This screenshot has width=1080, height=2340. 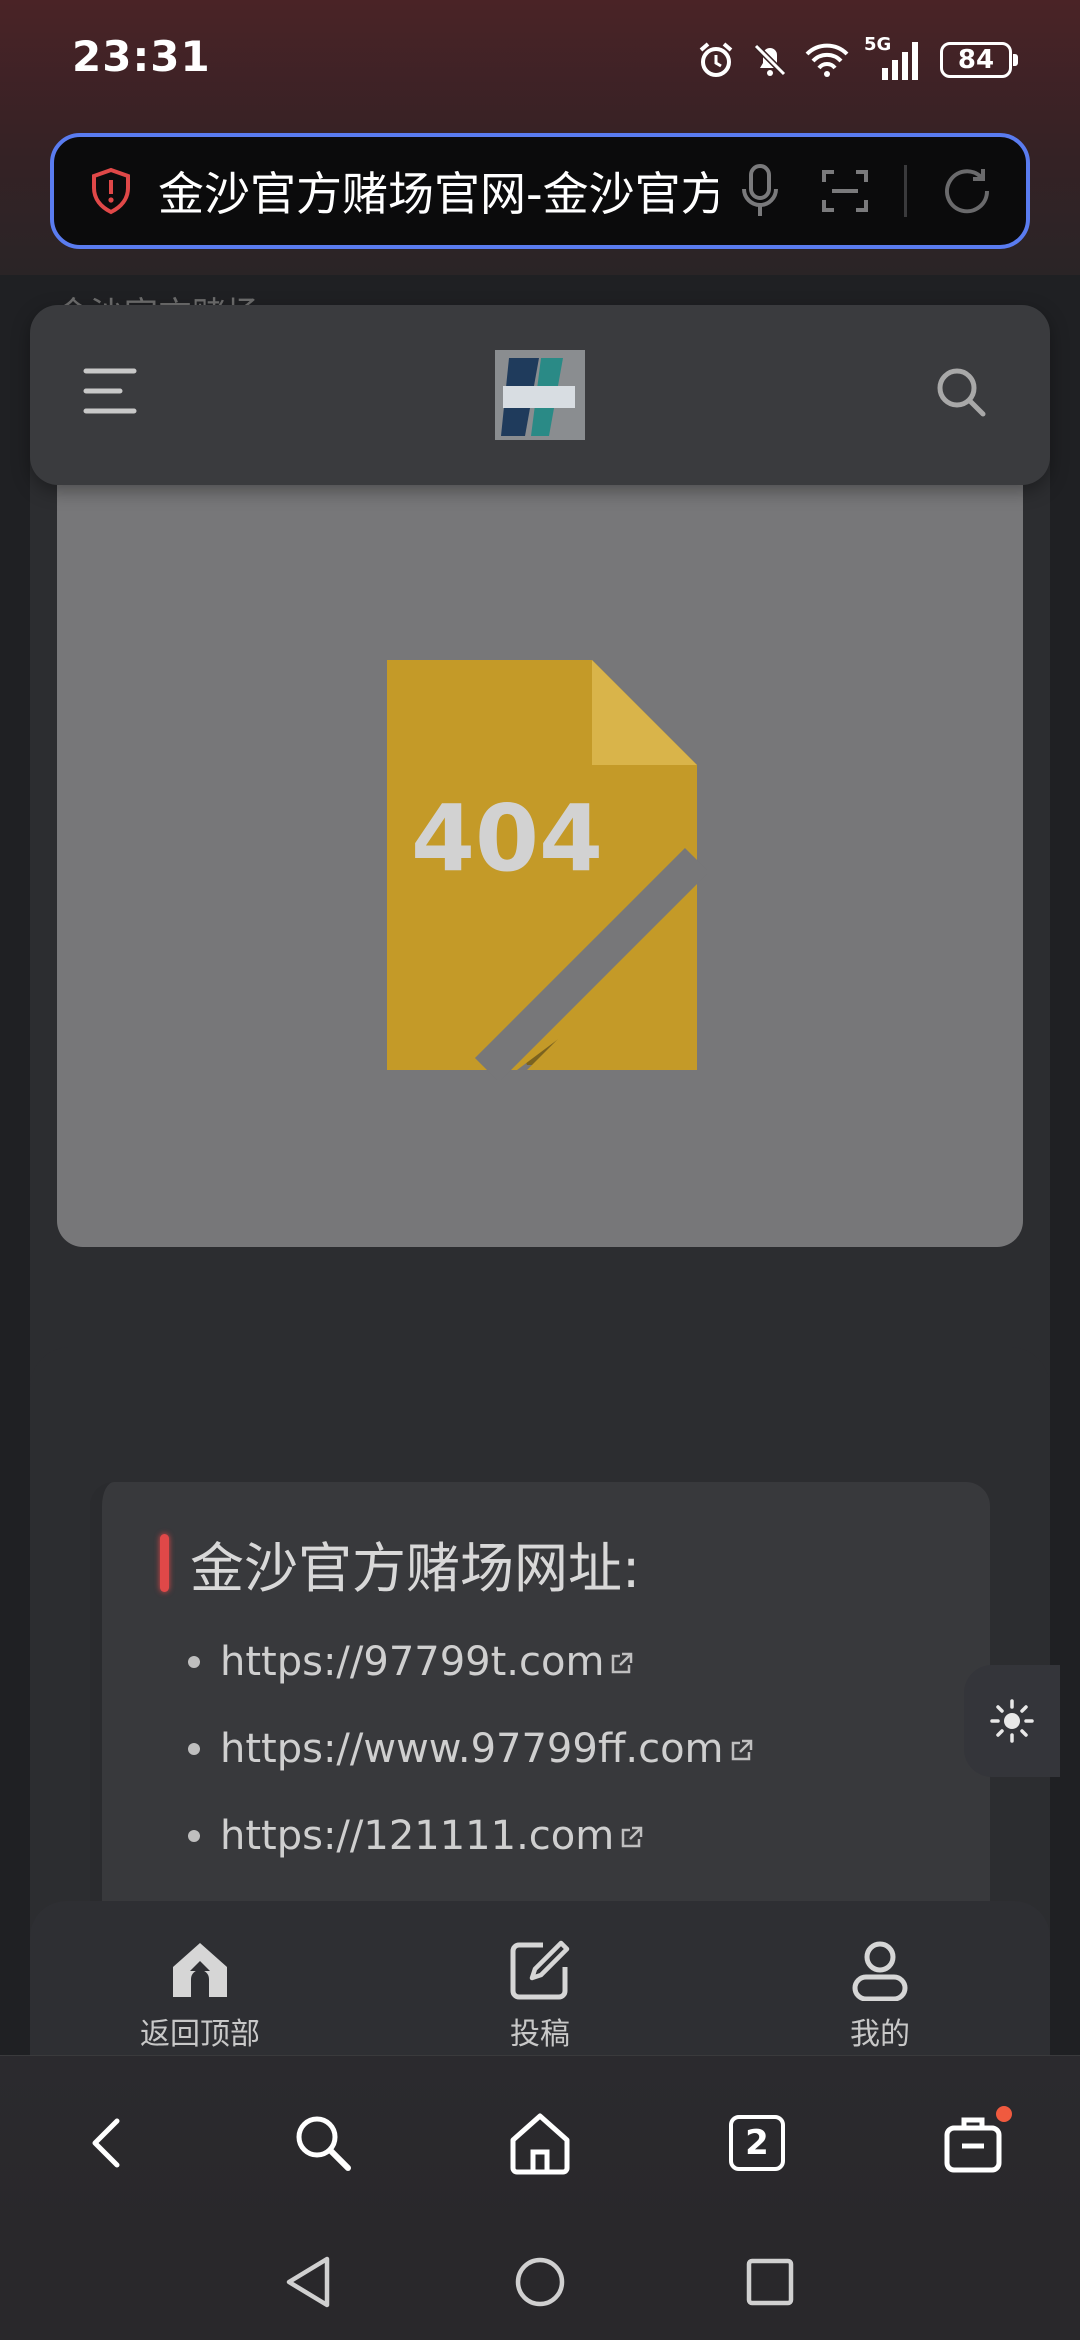 What do you see at coordinates (540, 60) in the screenshot?
I see `status-bar: 23:31 5G 84` at bounding box center [540, 60].